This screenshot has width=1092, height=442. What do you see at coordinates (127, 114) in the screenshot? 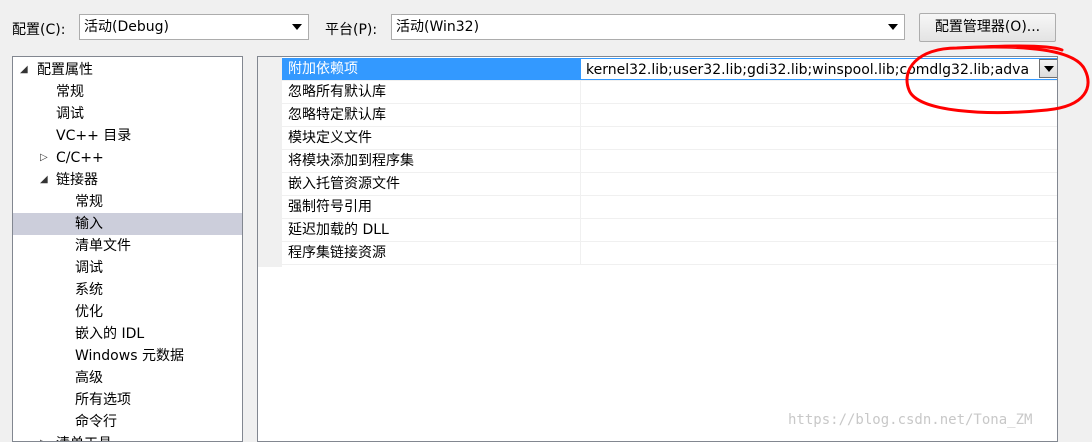
I see `tree-item-debugging: 调试` at bounding box center [127, 114].